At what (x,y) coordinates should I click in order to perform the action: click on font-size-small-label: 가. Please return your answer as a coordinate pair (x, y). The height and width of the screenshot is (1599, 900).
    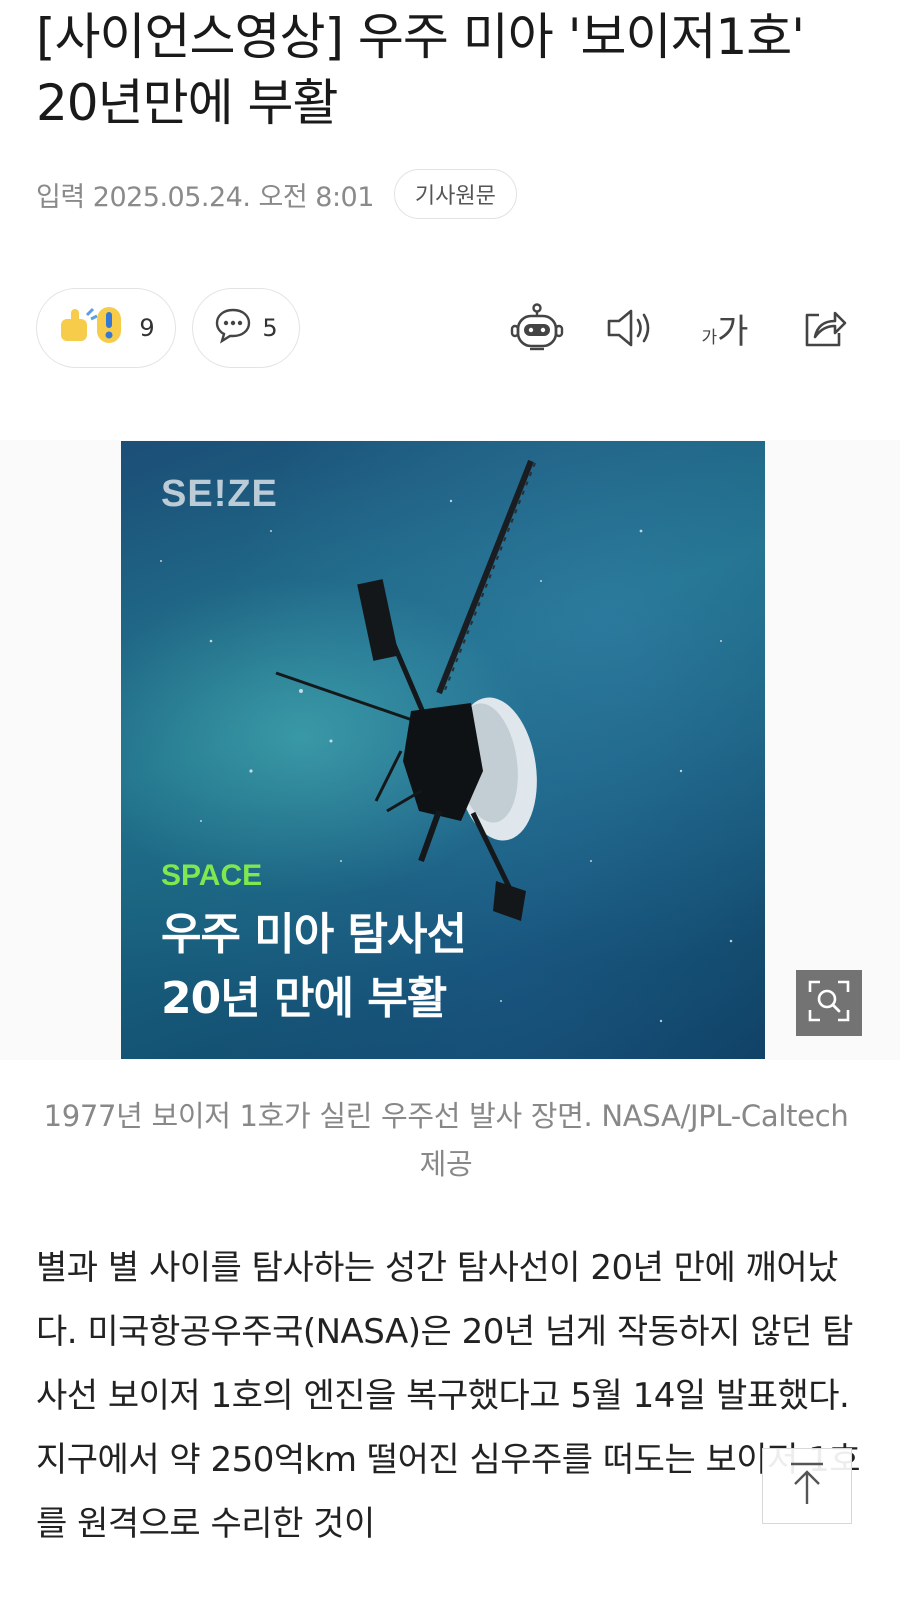
    Looking at the image, I should click on (709, 337).